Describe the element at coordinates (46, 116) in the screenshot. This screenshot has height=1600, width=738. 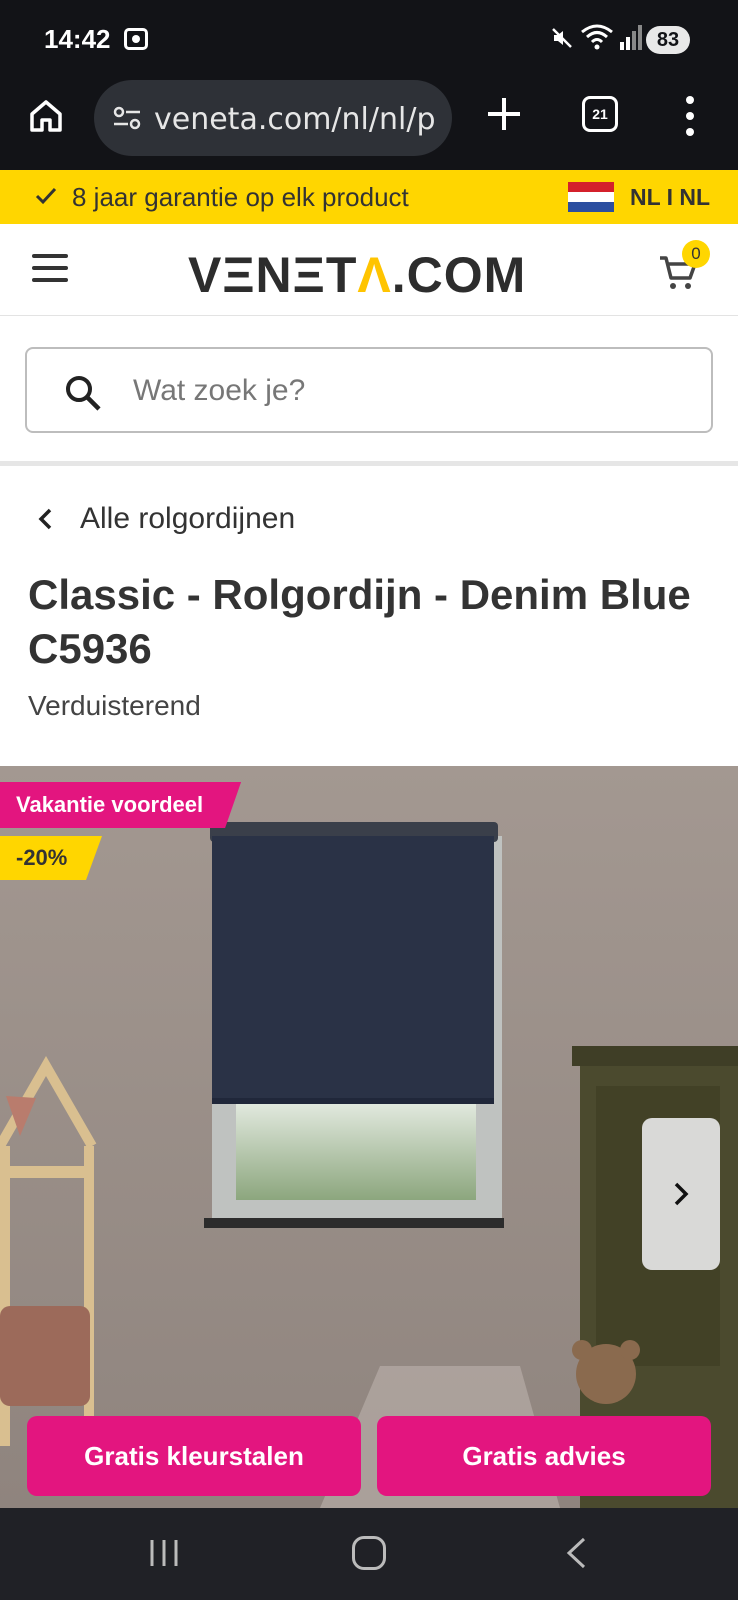
I see `home-icon` at that location.